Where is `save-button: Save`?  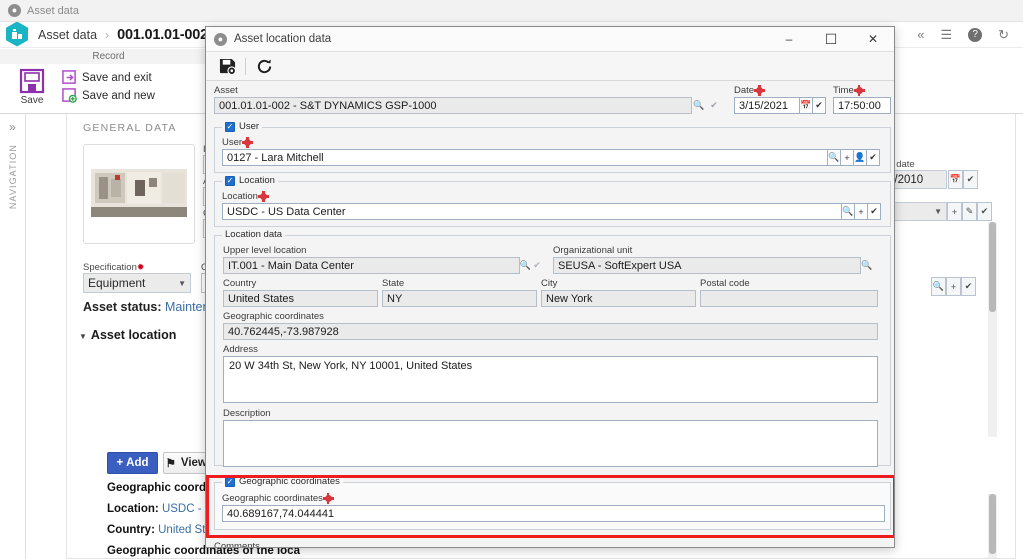 save-button: Save is located at coordinates (32, 87).